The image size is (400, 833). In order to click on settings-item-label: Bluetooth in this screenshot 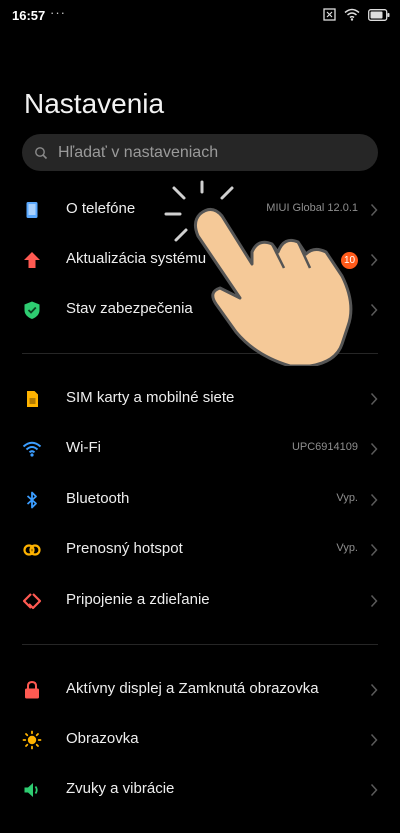, I will do `click(98, 498)`.